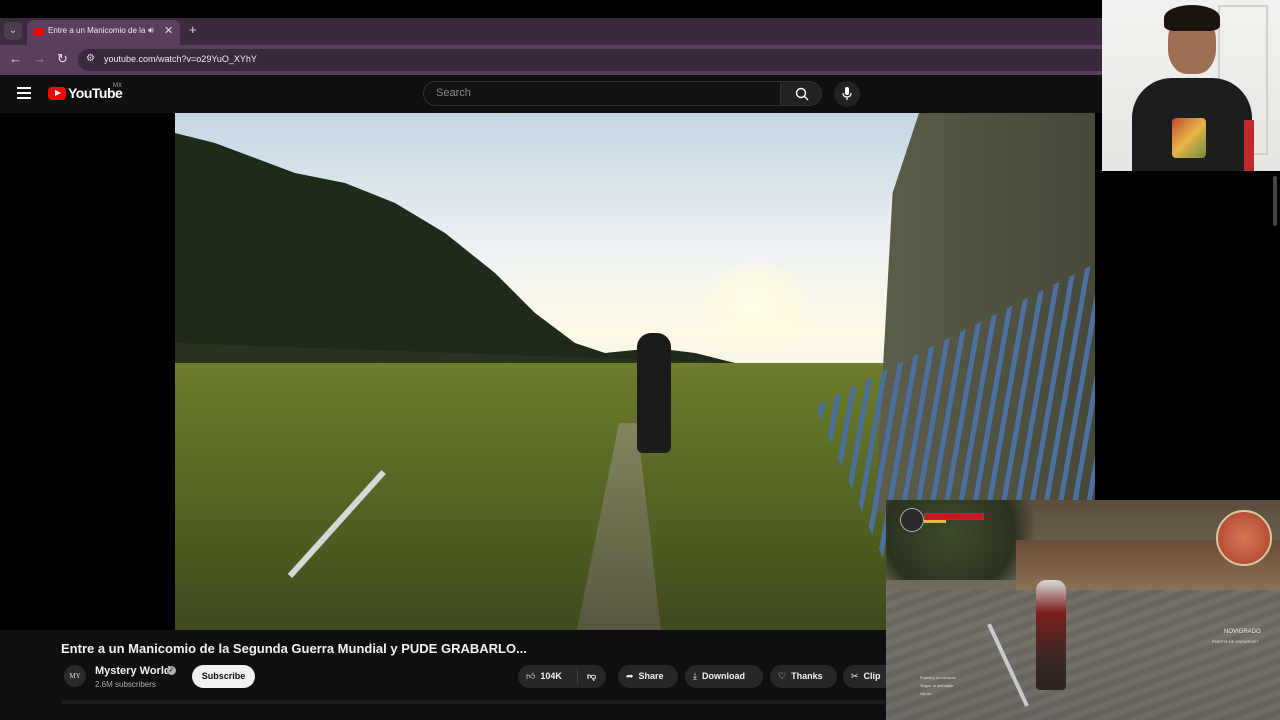 This screenshot has height=720, width=1280. Describe the element at coordinates (926, 693) in the screenshot. I see `game-quest-item: Ver en` at that location.